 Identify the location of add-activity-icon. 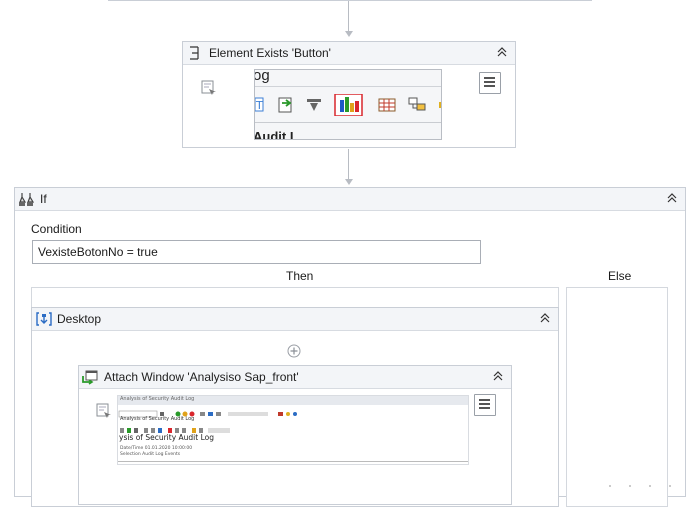
(294, 351).